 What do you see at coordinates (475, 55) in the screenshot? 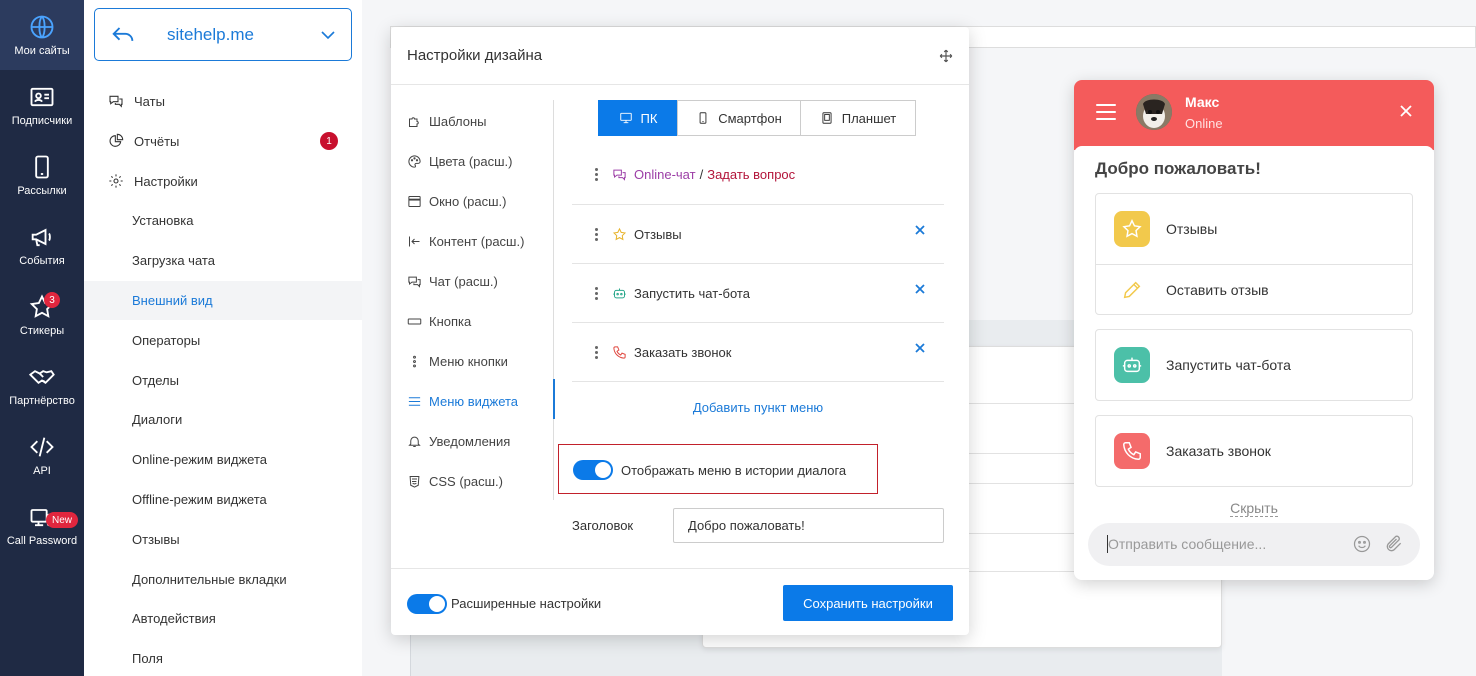
I see `panel-title: Настройки дизайна` at bounding box center [475, 55].